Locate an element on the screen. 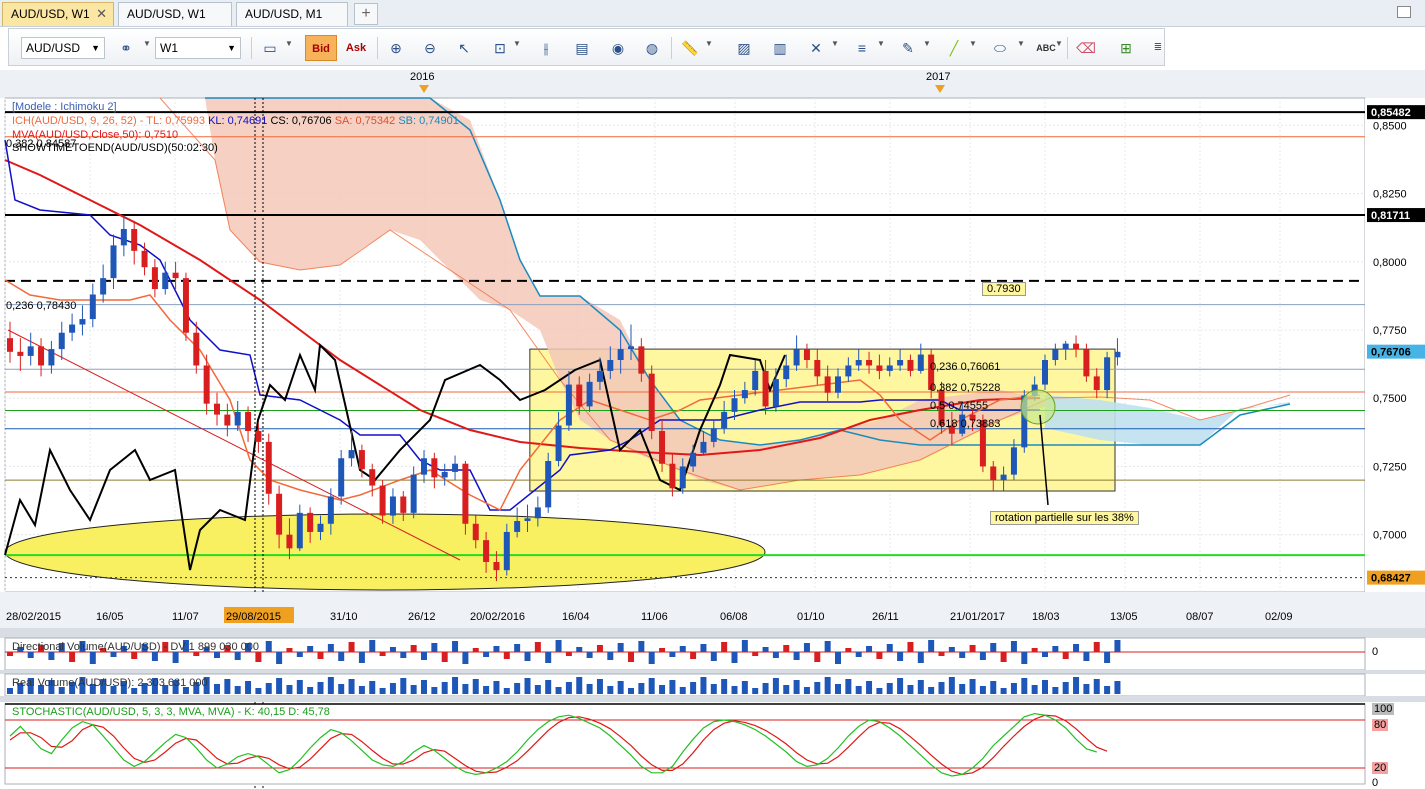  price-badge-label: 0,68427 is located at coordinates (1391, 579).